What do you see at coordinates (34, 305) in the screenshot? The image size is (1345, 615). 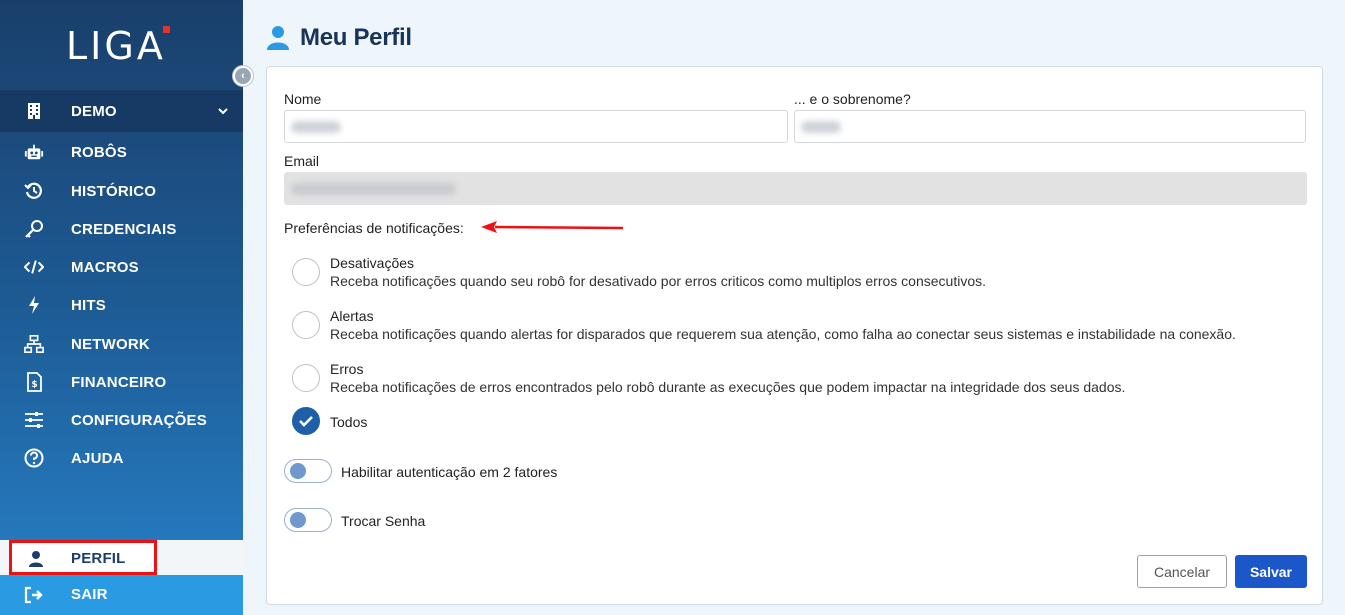 I see `bolt-icon` at bounding box center [34, 305].